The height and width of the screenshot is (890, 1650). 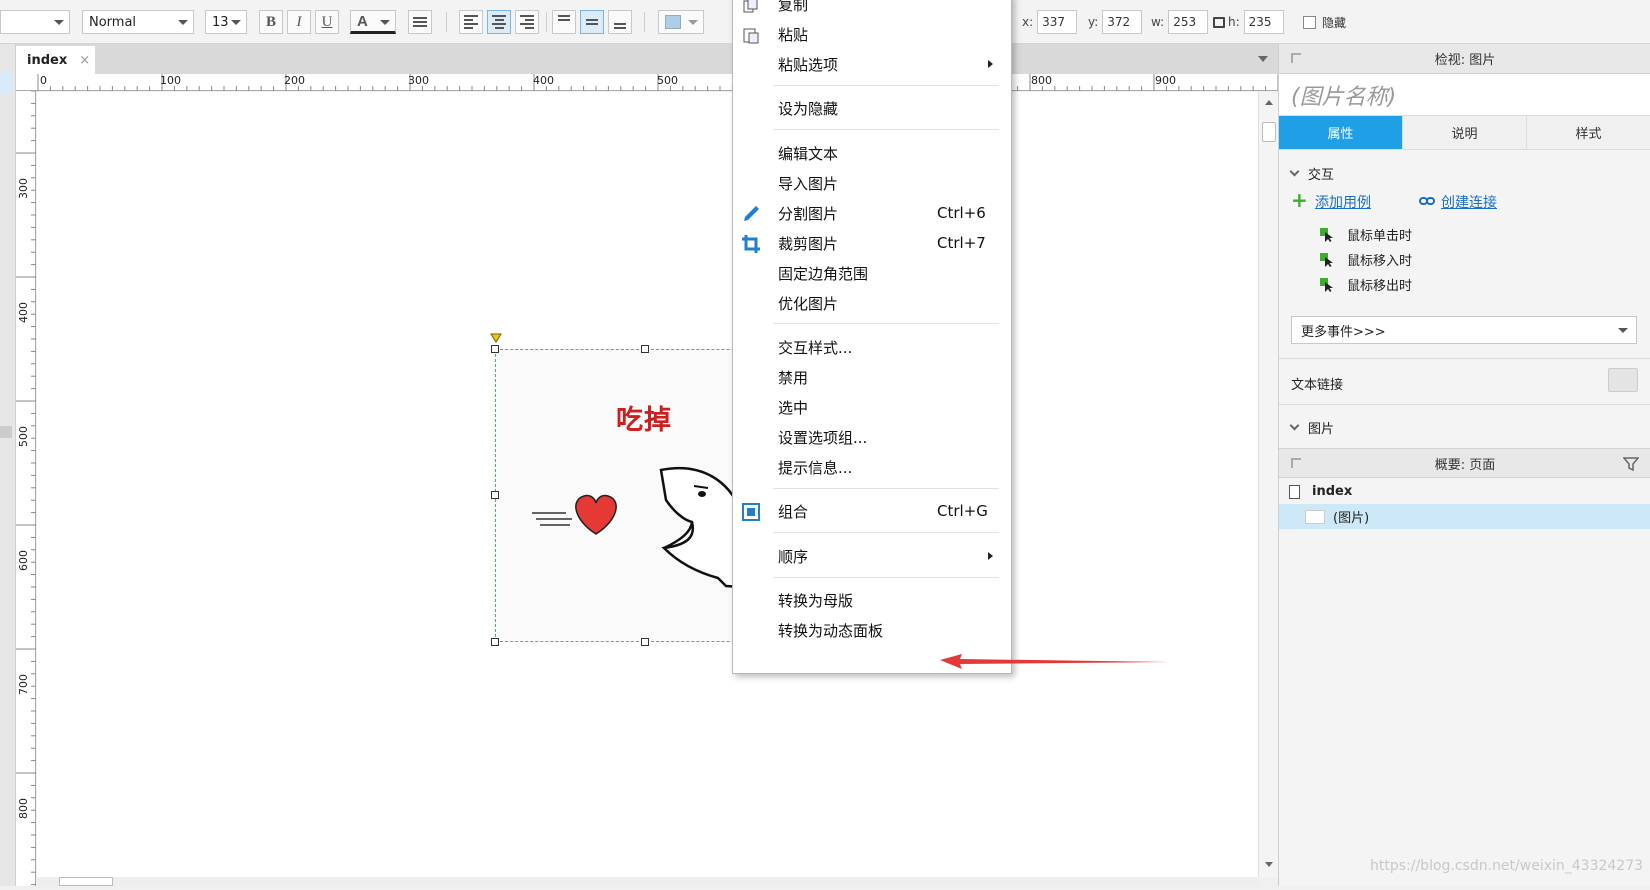 I want to click on font-family-select, so click(x=35, y=22).